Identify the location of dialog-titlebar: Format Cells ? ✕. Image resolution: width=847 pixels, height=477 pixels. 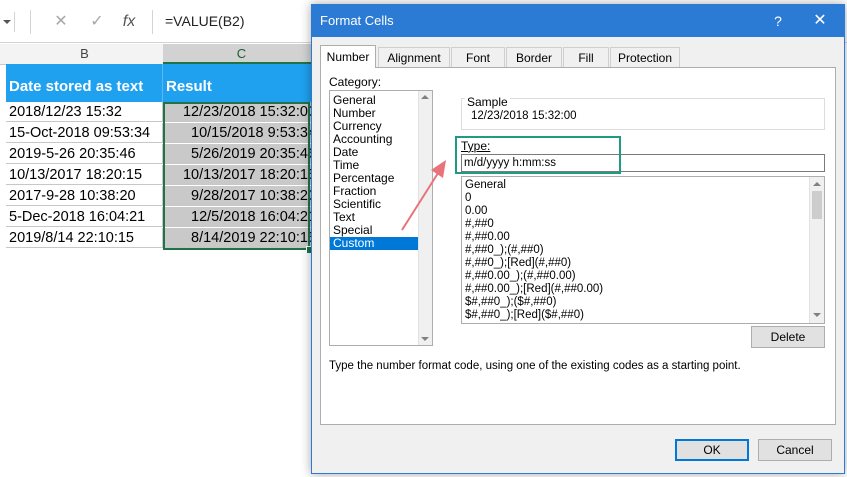
(578, 21).